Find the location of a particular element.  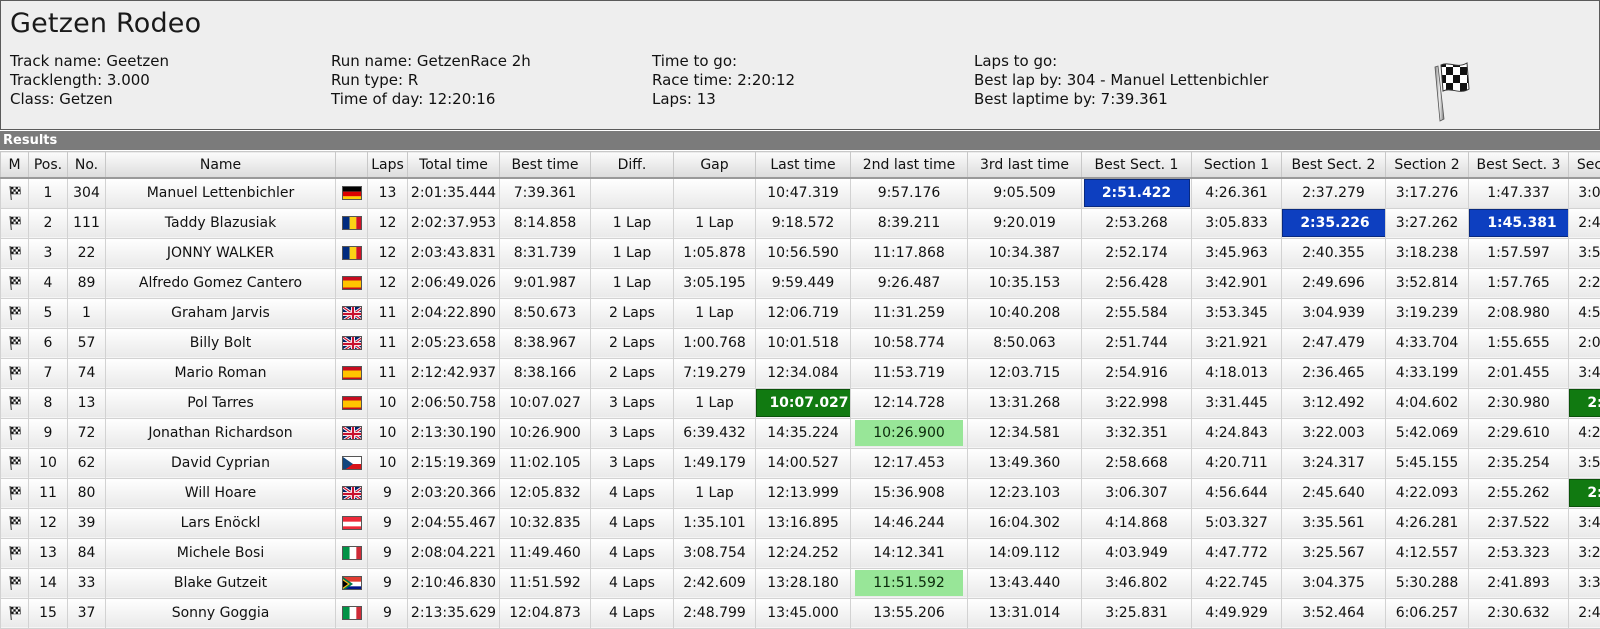

column-header: Pos. is located at coordinates (48, 165).